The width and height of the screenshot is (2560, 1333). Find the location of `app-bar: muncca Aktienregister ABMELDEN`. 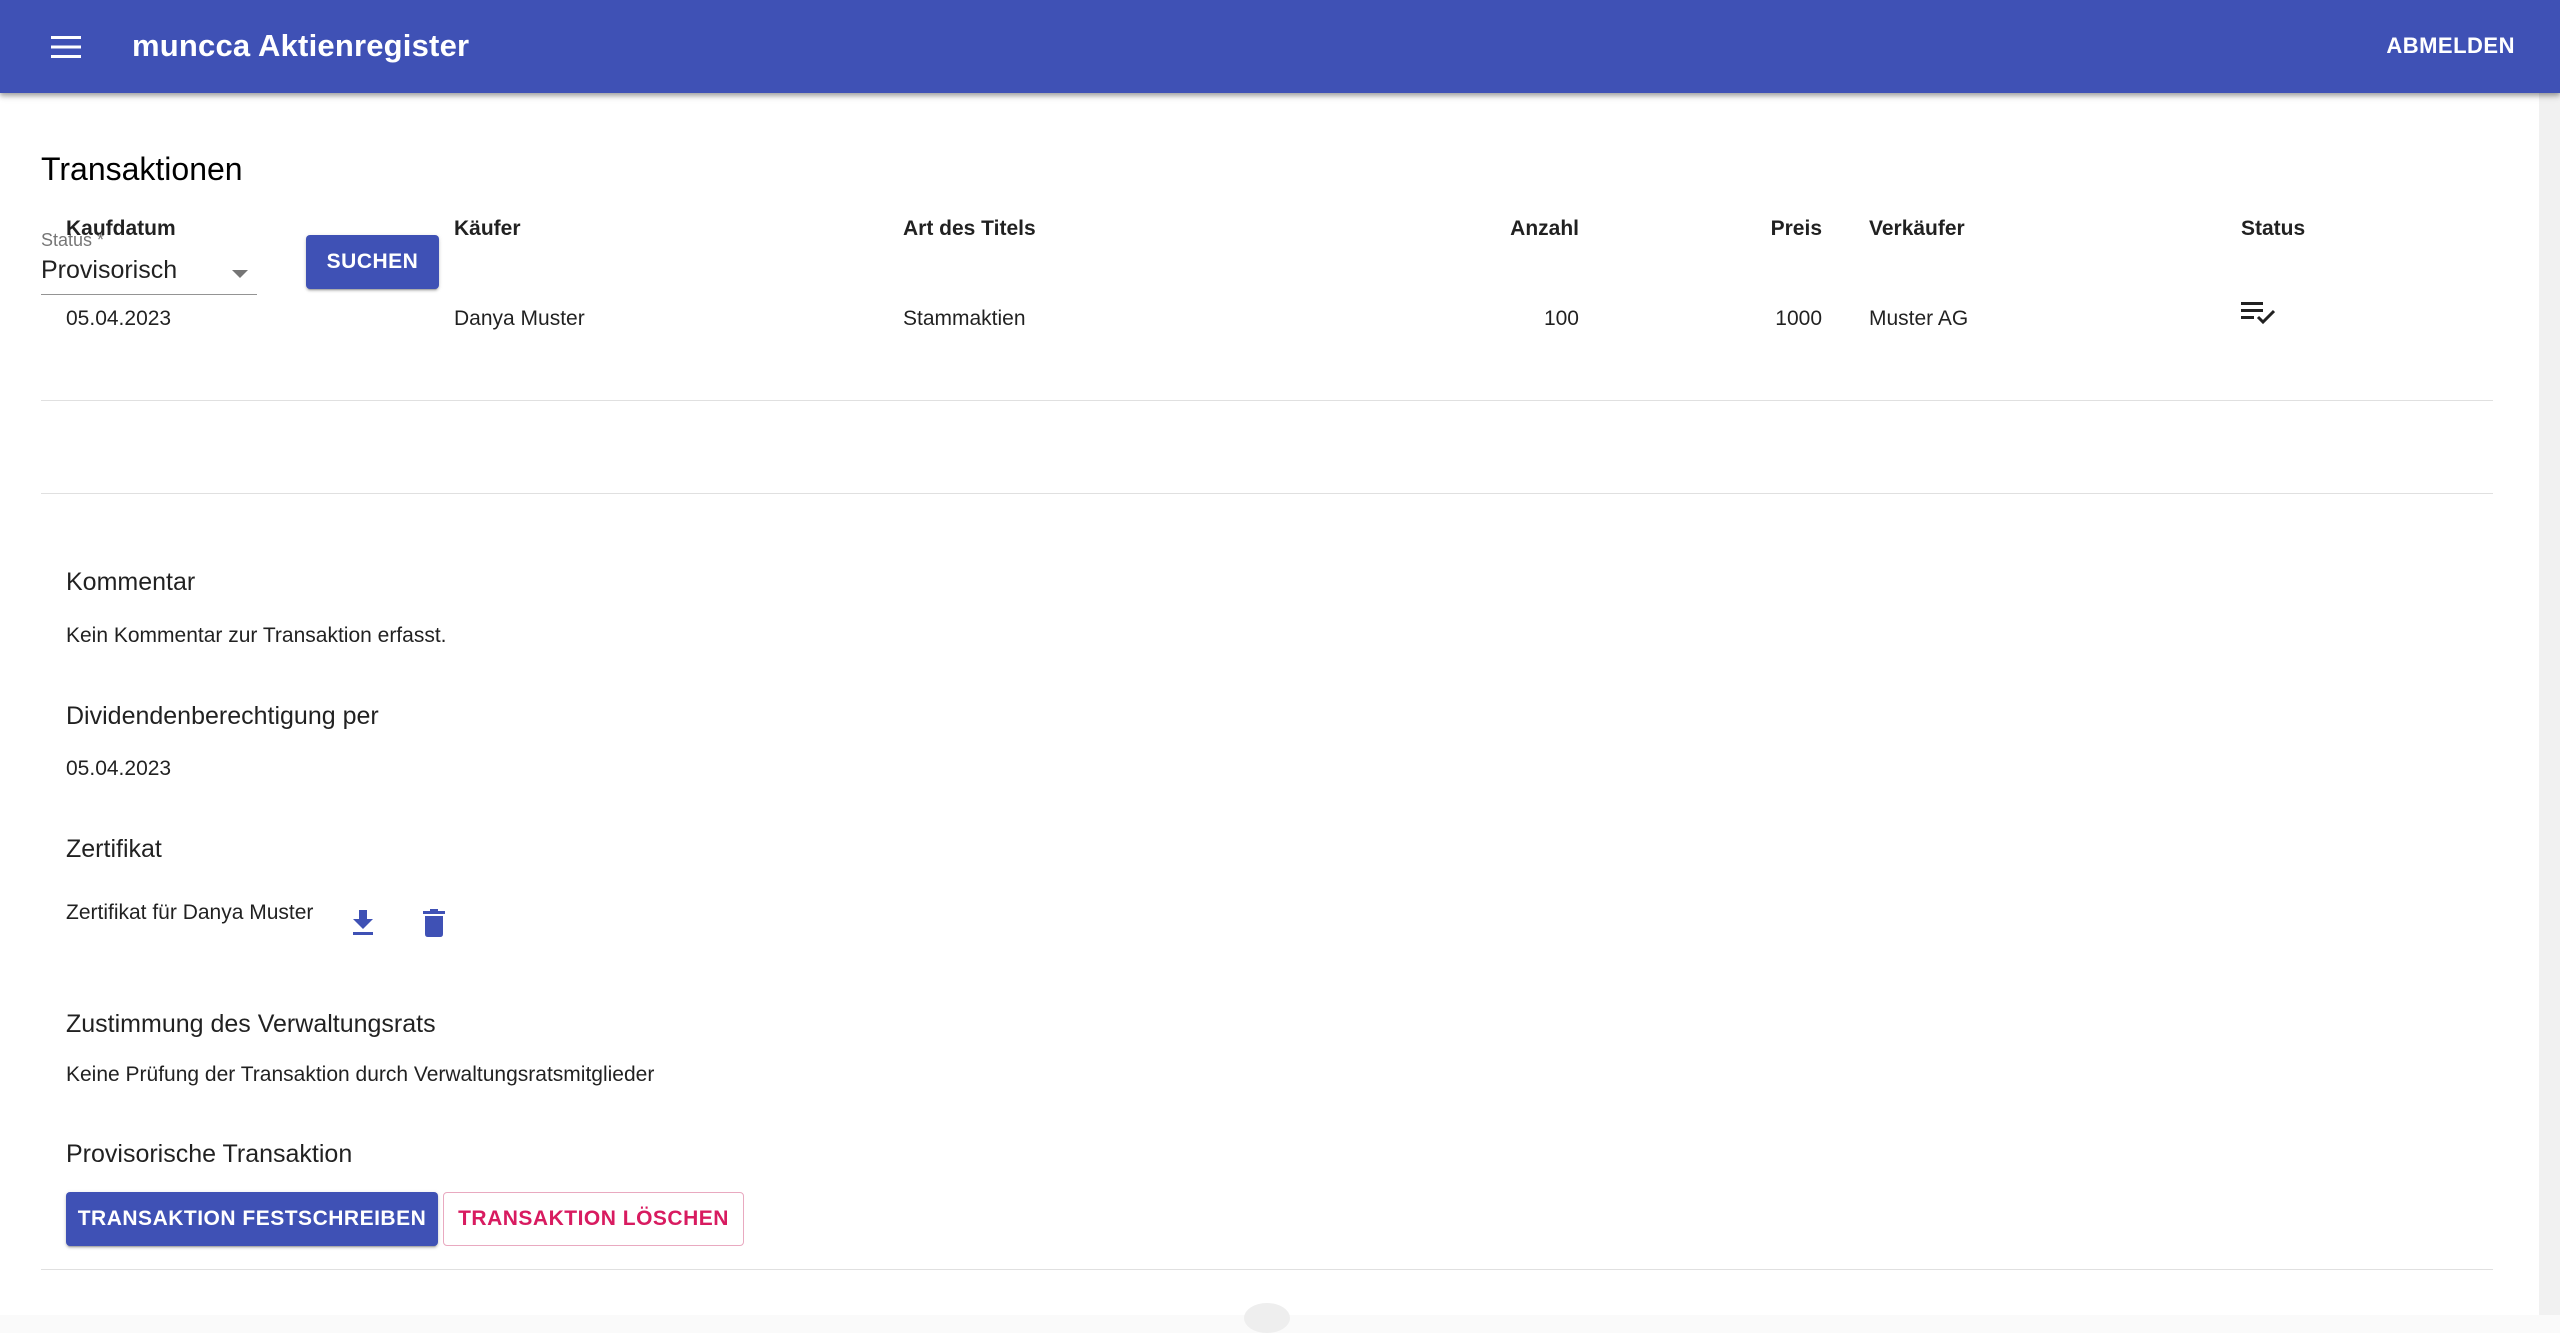

app-bar: muncca Aktienregister ABMELDEN is located at coordinates (1280, 46).